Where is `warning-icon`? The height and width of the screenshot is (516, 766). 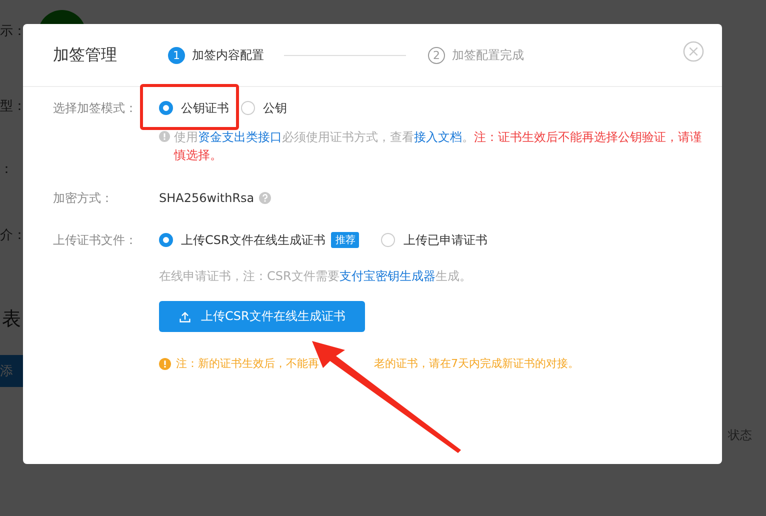
warning-icon is located at coordinates (165, 364).